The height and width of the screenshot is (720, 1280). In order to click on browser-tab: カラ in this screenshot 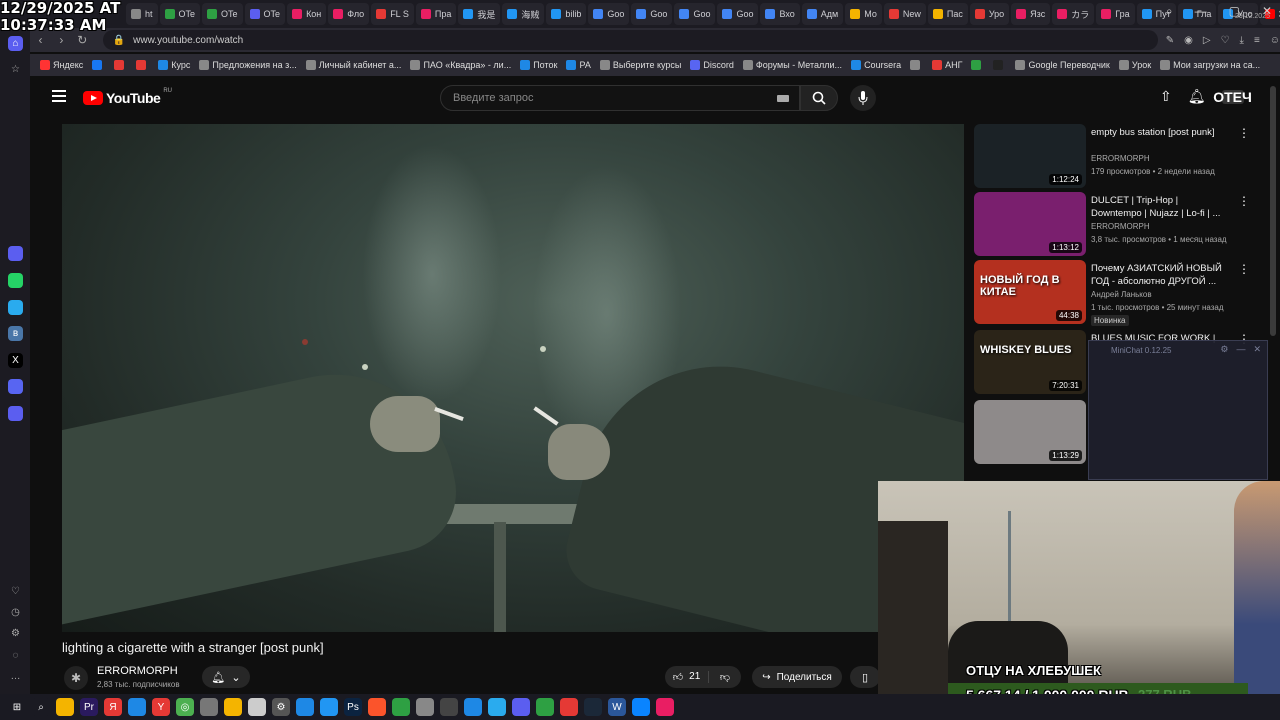, I will do `click(1073, 14)`.